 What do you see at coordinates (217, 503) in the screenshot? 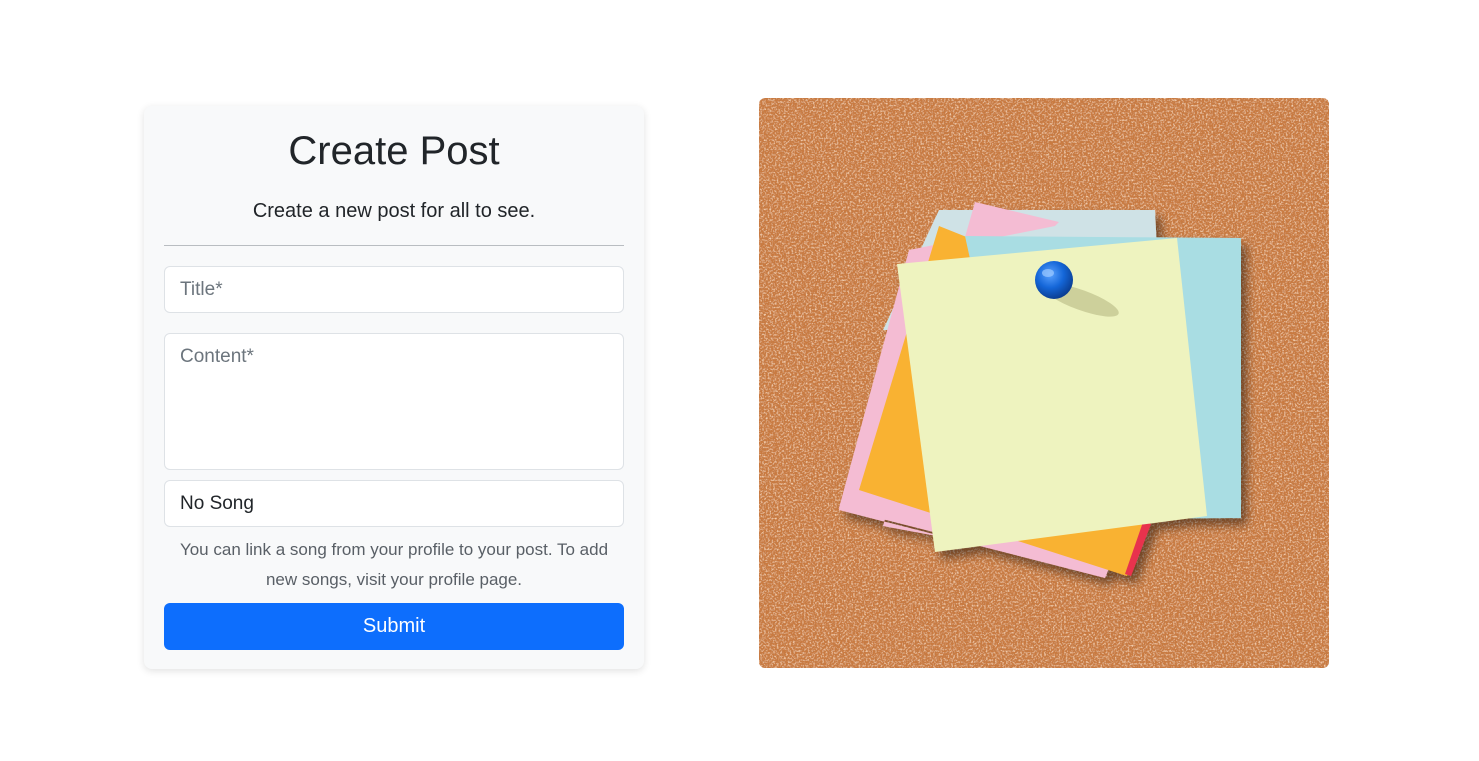
I see `song-select-value: No Song` at bounding box center [217, 503].